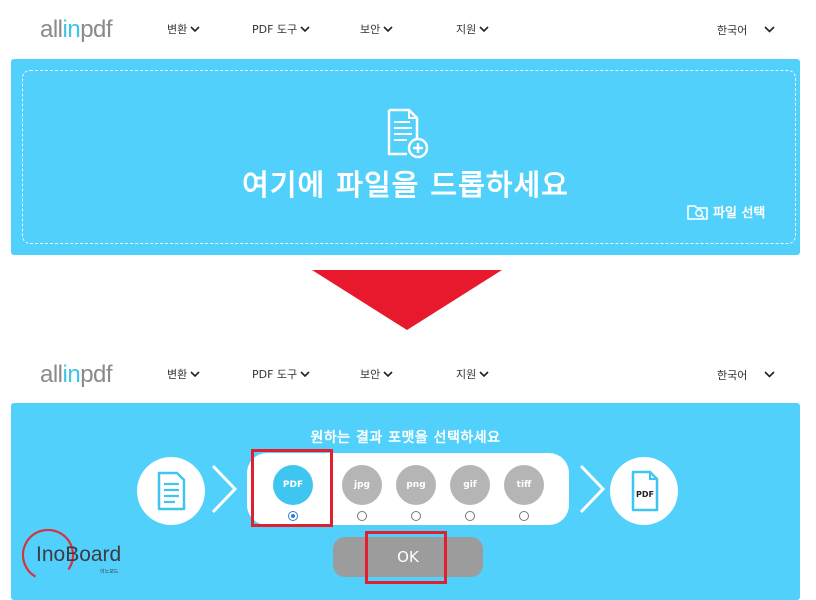 This screenshot has height=600, width=816. What do you see at coordinates (416, 485) in the screenshot?
I see `format-option-png: png` at bounding box center [416, 485].